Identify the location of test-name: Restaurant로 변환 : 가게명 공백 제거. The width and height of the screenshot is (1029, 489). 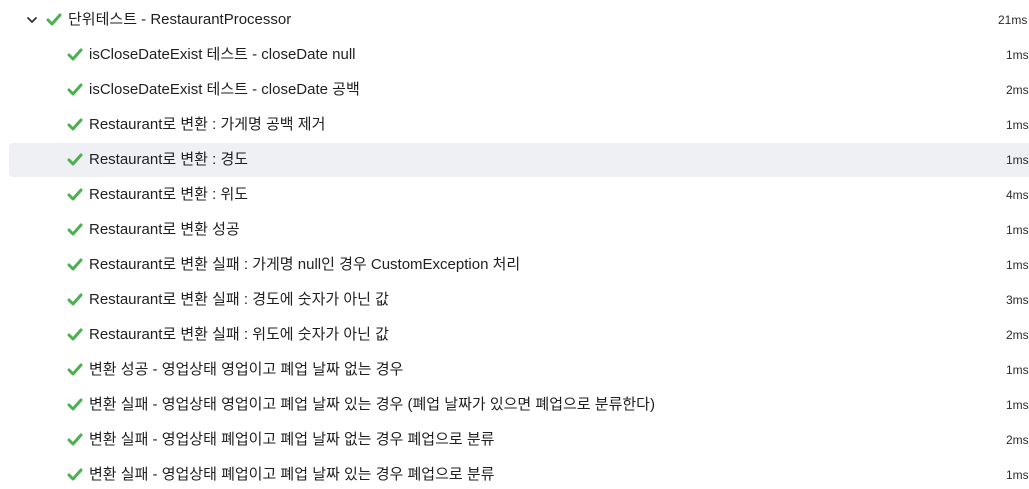
(207, 124).